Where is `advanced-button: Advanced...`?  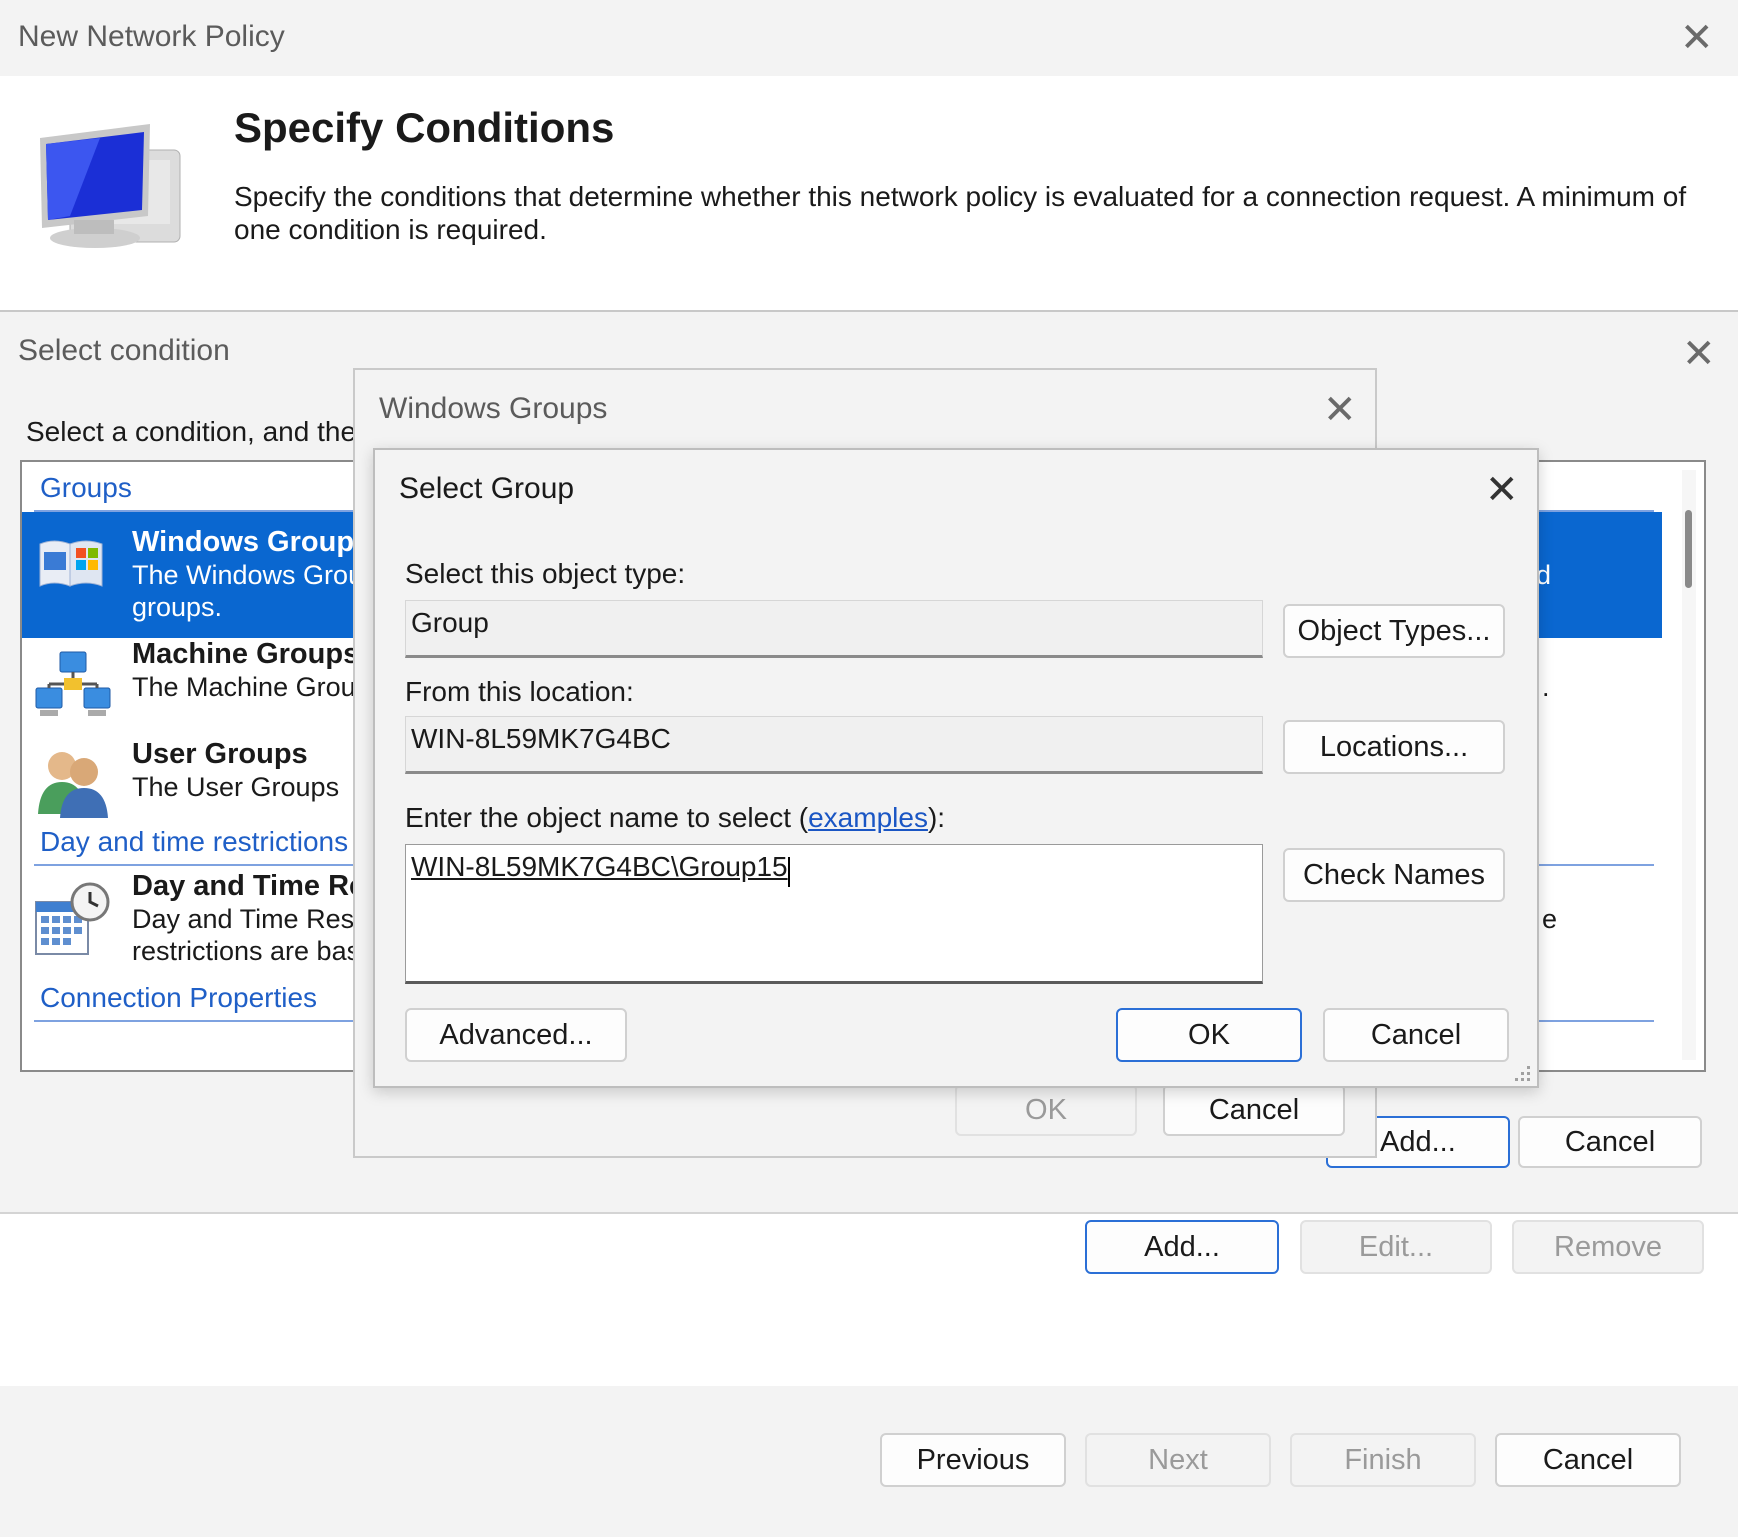
advanced-button: Advanced... is located at coordinates (516, 1035).